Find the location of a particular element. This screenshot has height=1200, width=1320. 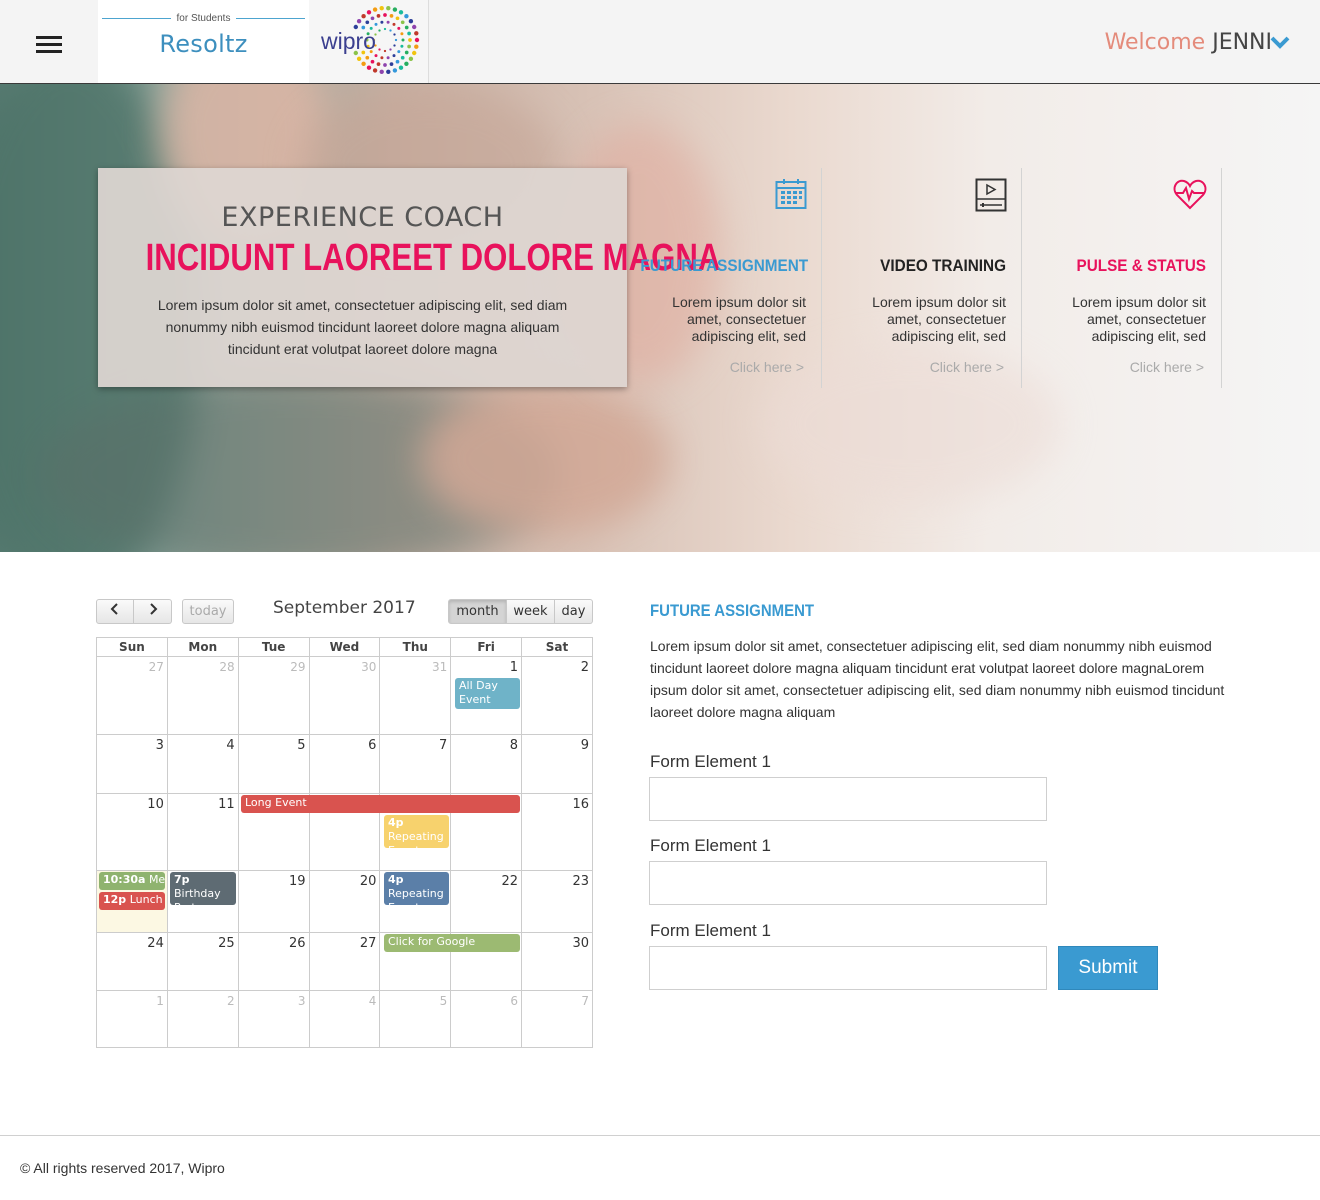

calendar-event: Click for Google is located at coordinates (452, 943).